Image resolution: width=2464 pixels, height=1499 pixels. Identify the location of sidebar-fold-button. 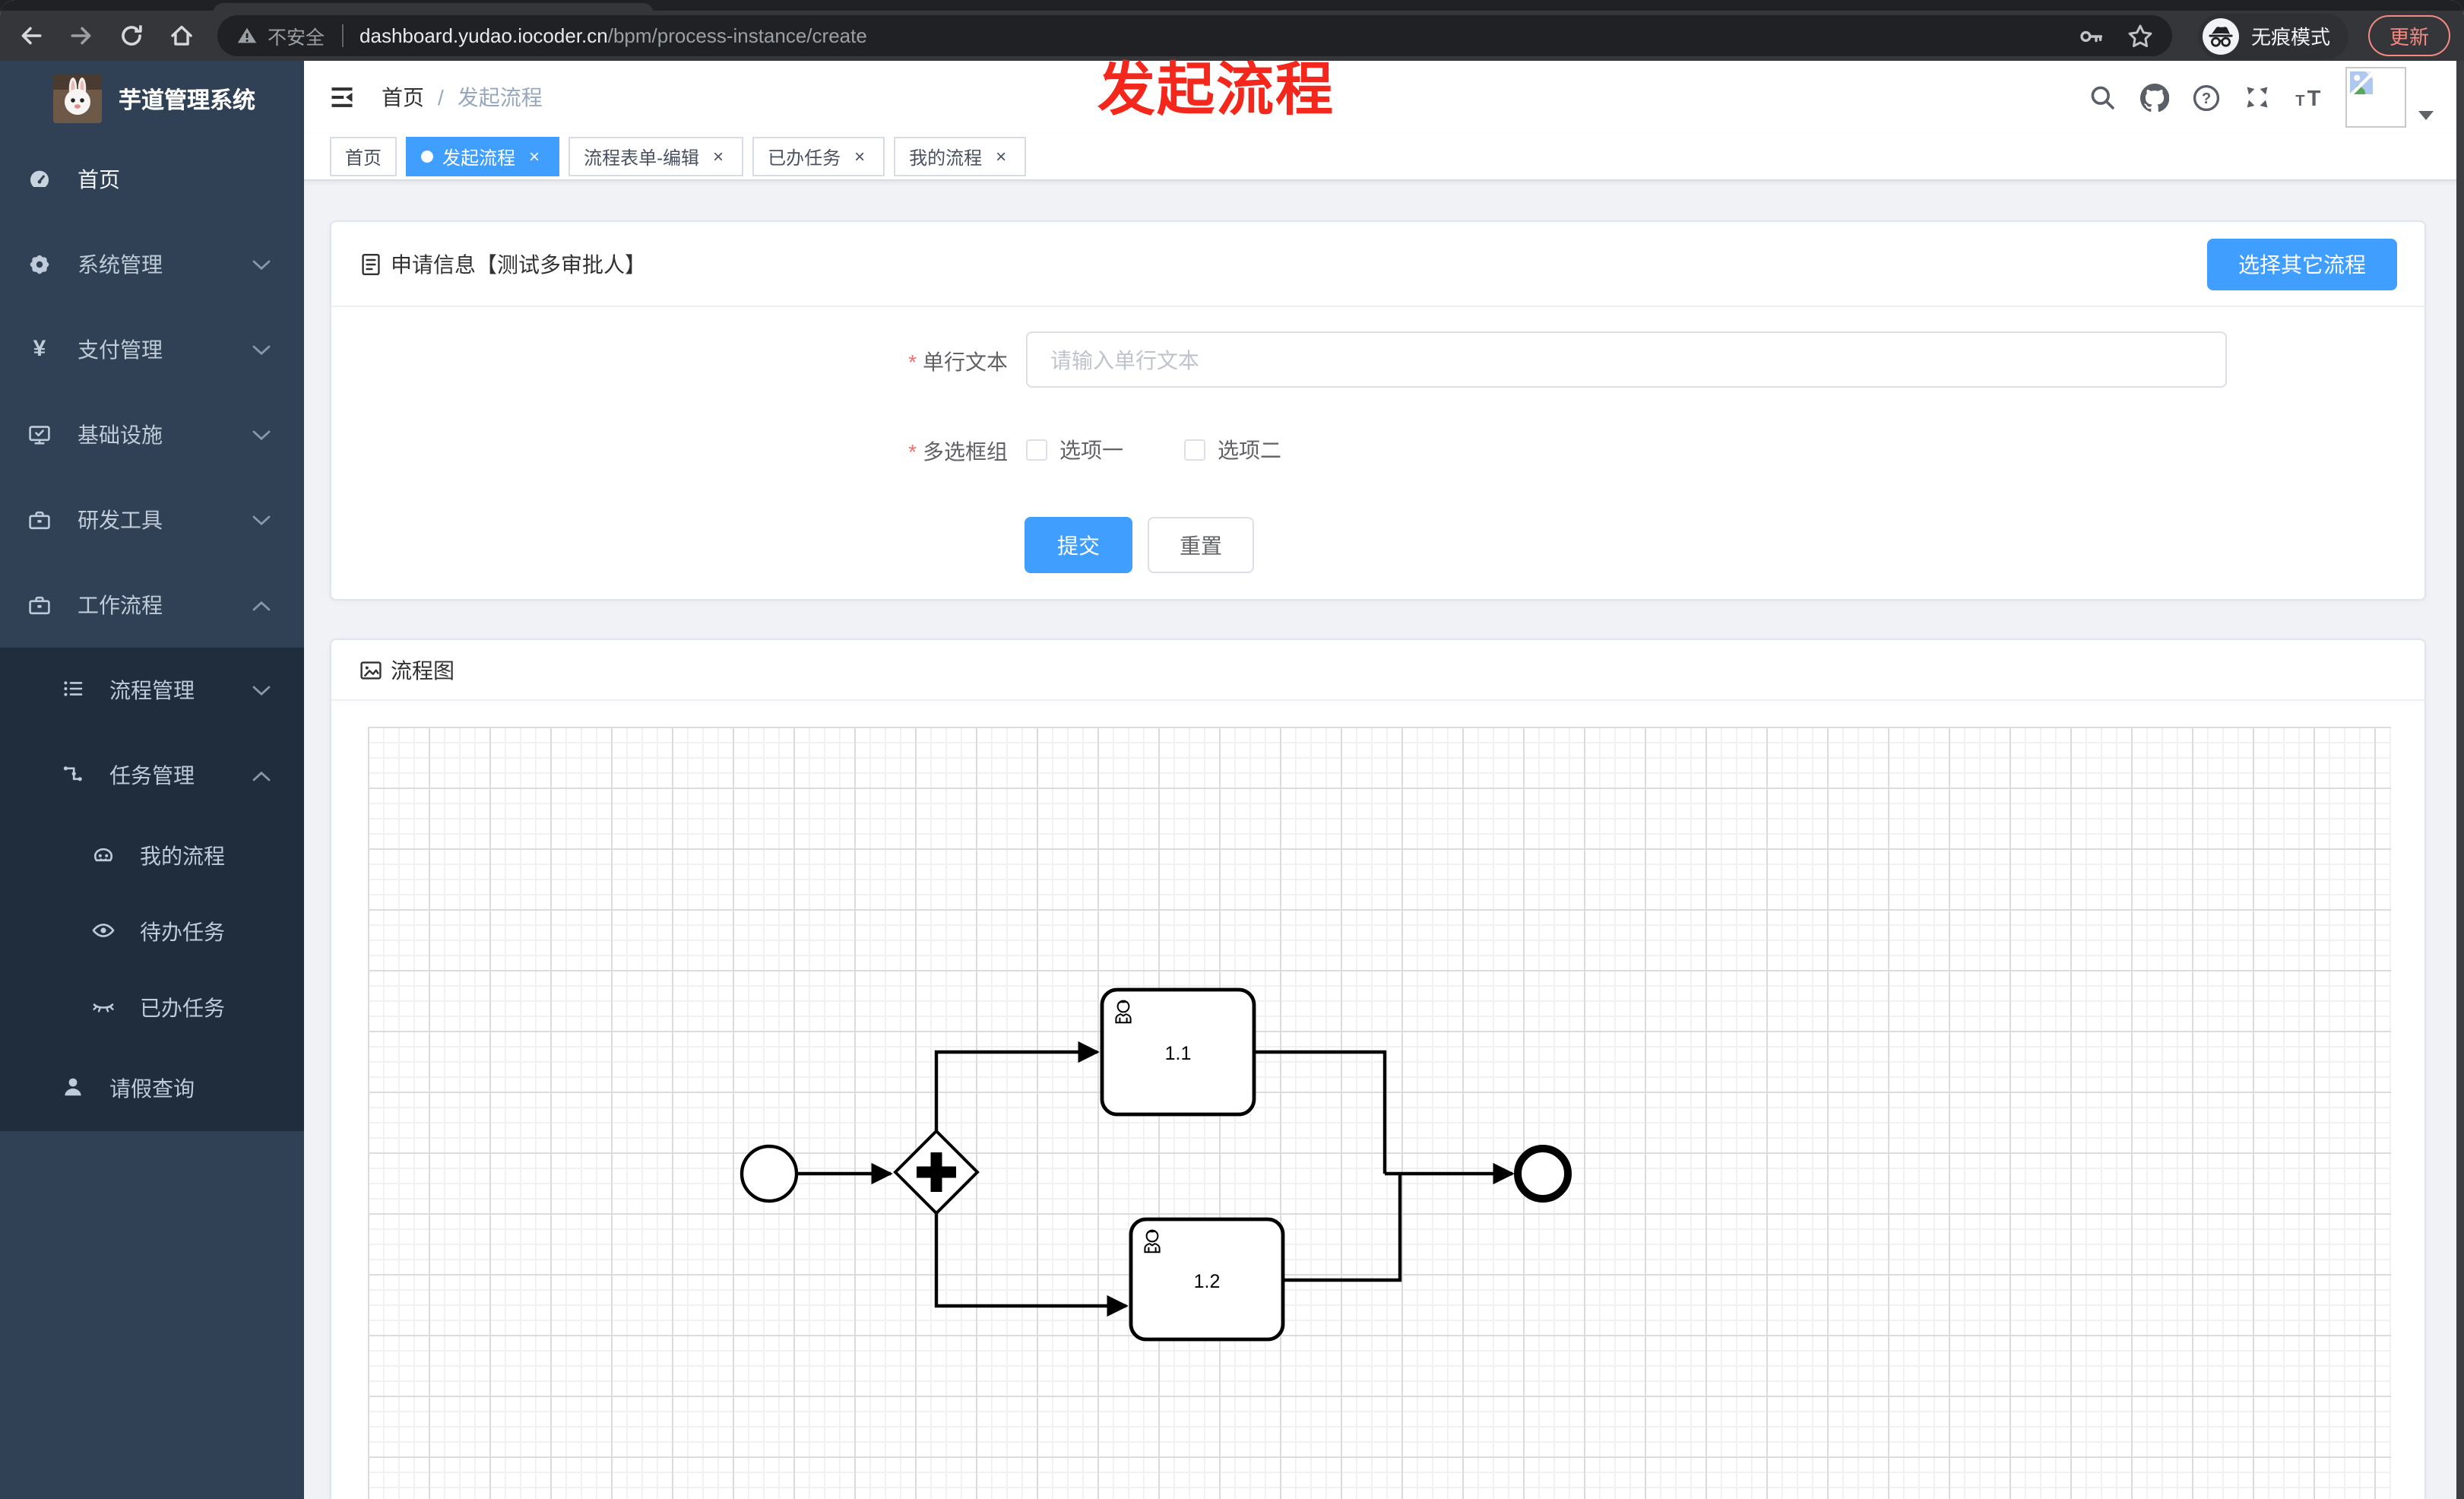
(342, 98).